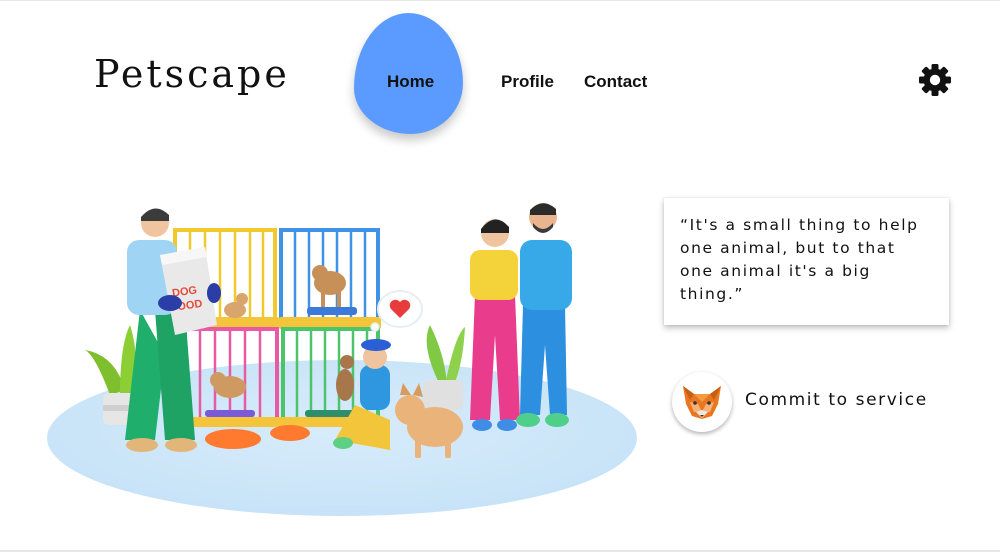  What do you see at coordinates (836, 400) in the screenshot?
I see `cta-label: Commit to service` at bounding box center [836, 400].